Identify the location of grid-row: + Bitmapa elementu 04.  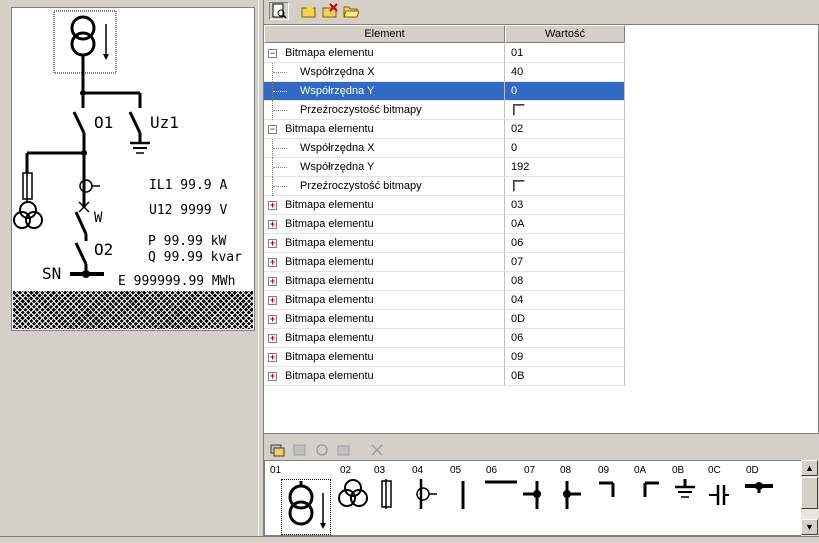
(445, 300).